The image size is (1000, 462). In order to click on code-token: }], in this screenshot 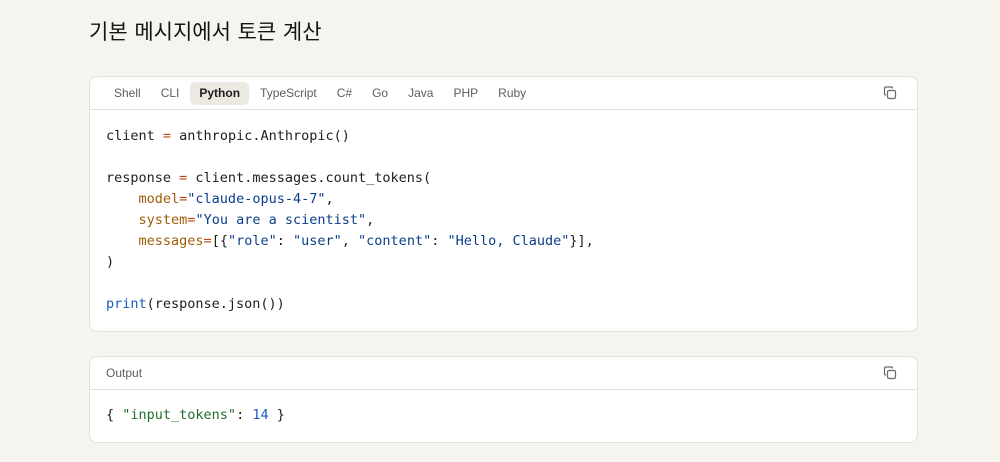, I will do `click(581, 241)`.